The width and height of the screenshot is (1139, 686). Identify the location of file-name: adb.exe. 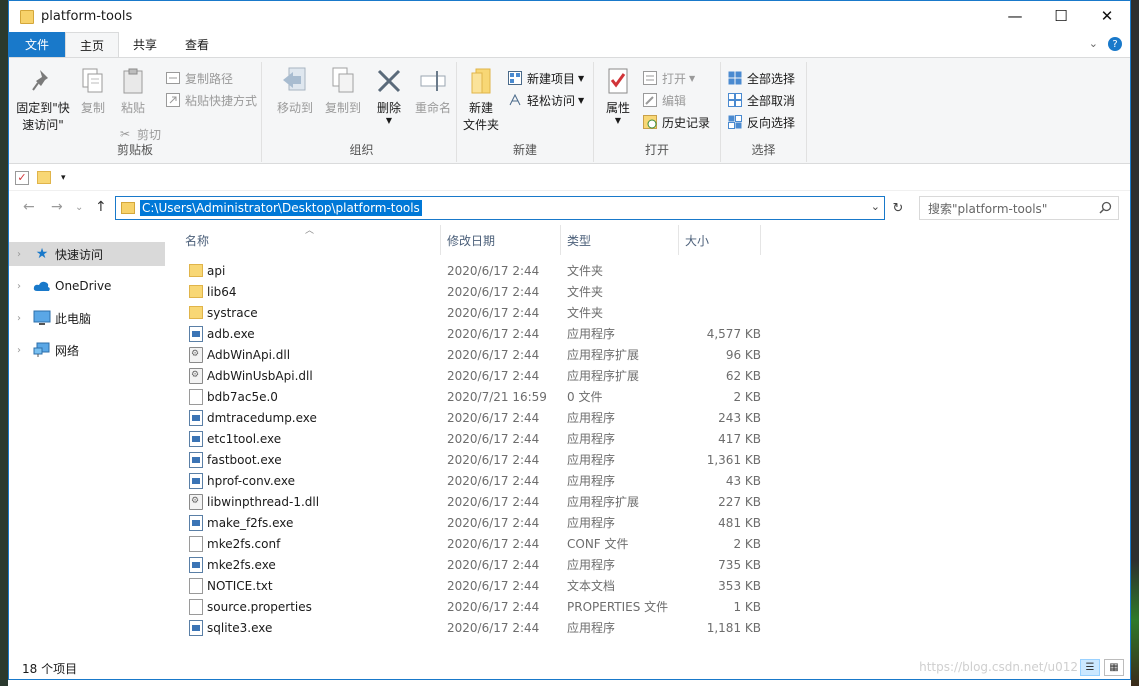
(231, 333).